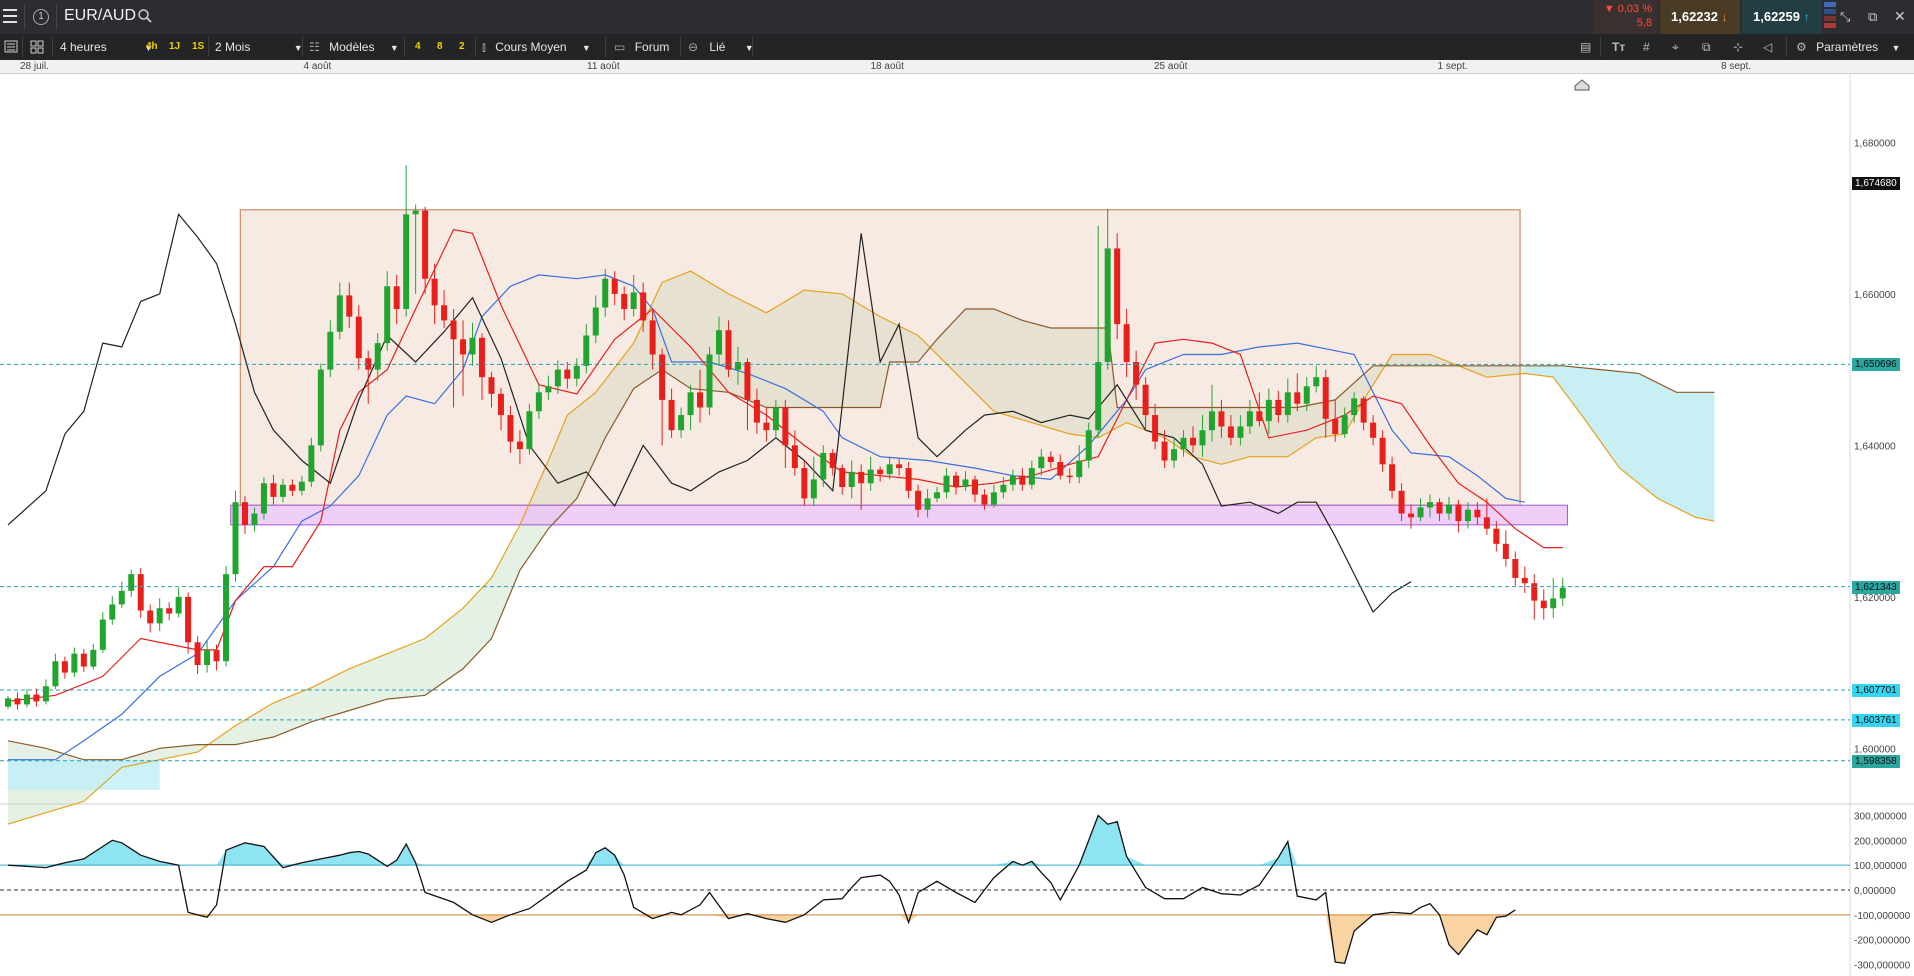  Describe the element at coordinates (1880, 841) in the screenshot. I see `cci-tick-label: 200,000000` at that location.